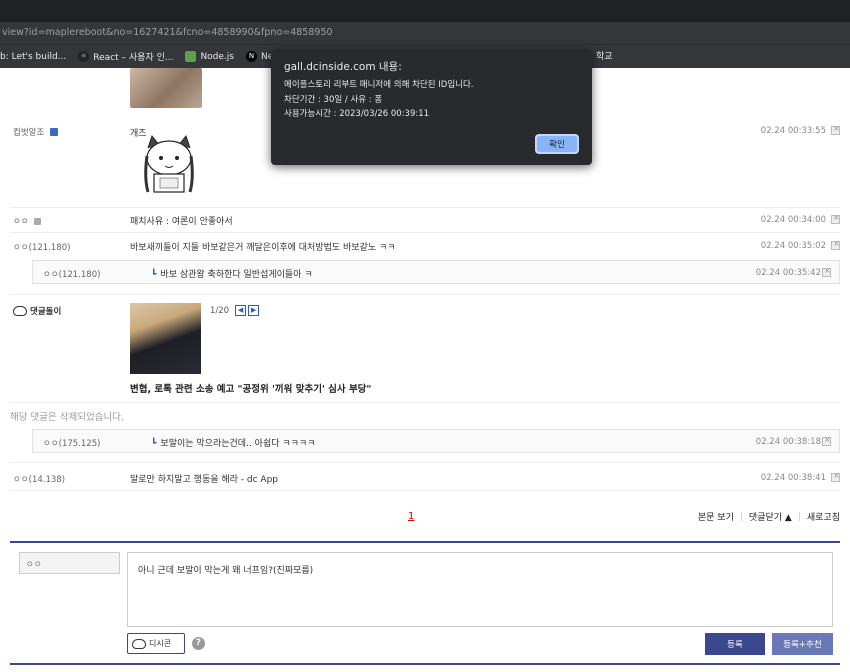 This screenshot has width=850, height=672. Describe the element at coordinates (53, 132) in the screenshot. I see `gallog-icon` at that location.